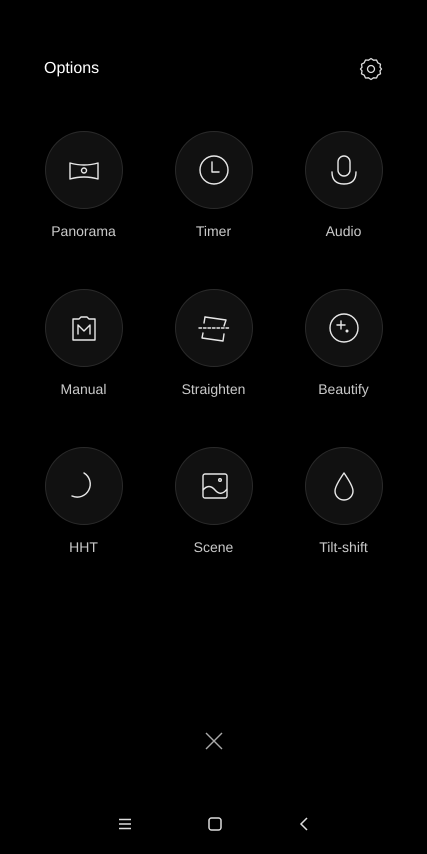  Describe the element at coordinates (213, 741) in the screenshot. I see `close-icon` at that location.